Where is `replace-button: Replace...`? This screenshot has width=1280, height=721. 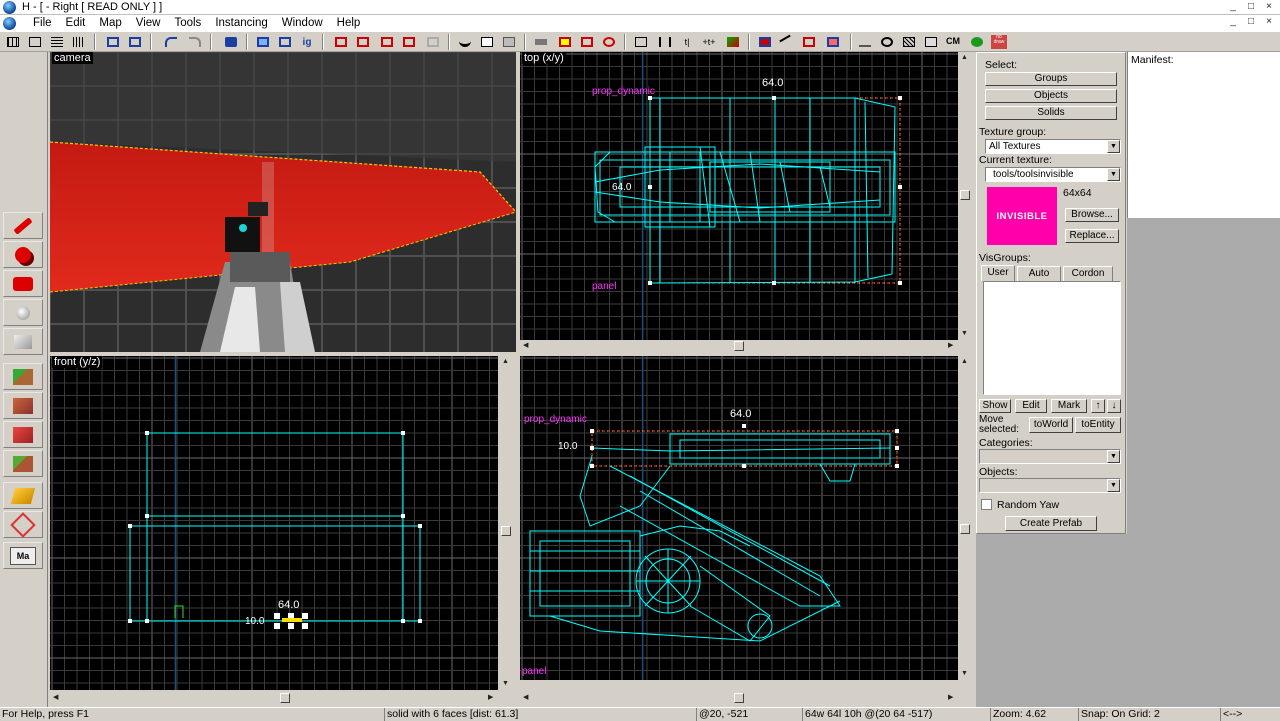 replace-button: Replace... is located at coordinates (1092, 236).